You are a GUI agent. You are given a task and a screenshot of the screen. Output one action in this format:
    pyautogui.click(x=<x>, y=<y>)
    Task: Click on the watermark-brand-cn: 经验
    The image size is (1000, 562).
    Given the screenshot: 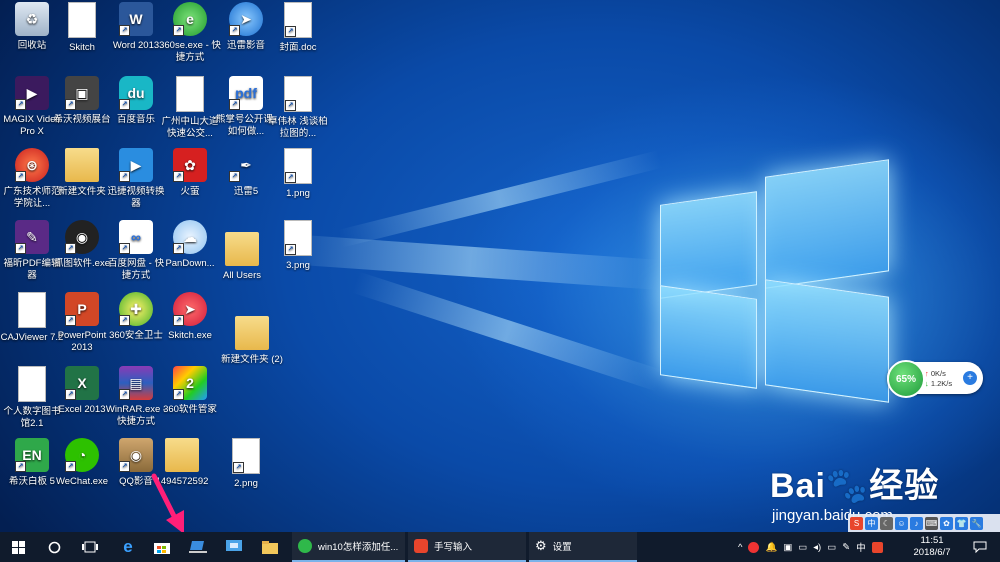 What is the action you would take?
    pyautogui.click(x=904, y=486)
    